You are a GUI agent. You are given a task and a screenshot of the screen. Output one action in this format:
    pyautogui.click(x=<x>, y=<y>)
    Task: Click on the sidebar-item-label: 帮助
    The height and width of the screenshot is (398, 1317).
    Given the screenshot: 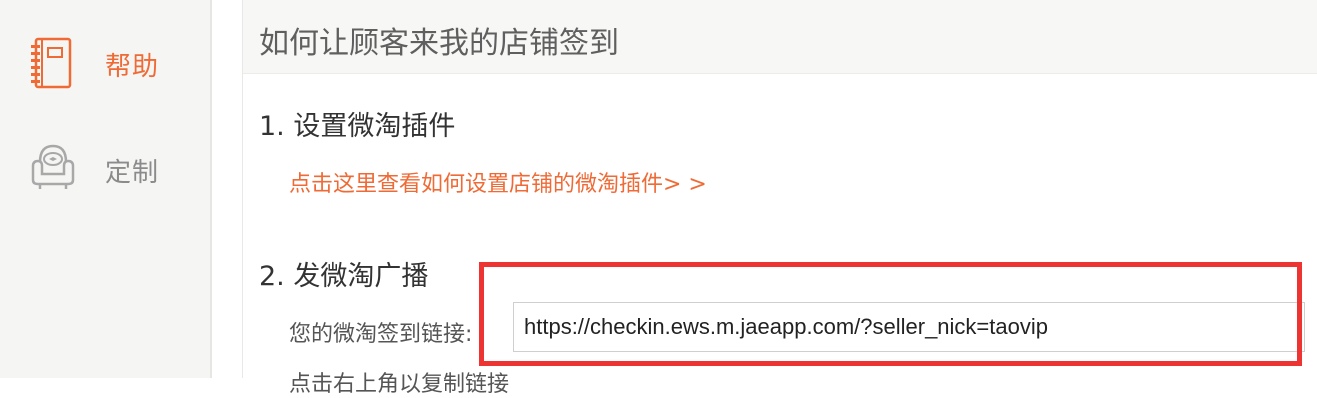 What is the action you would take?
    pyautogui.click(x=132, y=67)
    